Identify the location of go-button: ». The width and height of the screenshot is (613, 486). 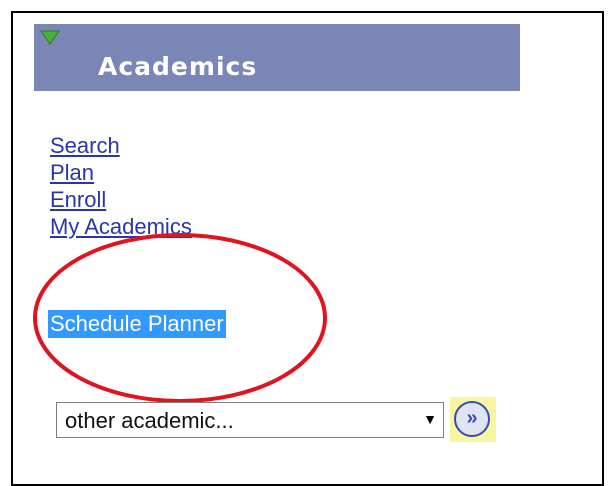
(473, 419).